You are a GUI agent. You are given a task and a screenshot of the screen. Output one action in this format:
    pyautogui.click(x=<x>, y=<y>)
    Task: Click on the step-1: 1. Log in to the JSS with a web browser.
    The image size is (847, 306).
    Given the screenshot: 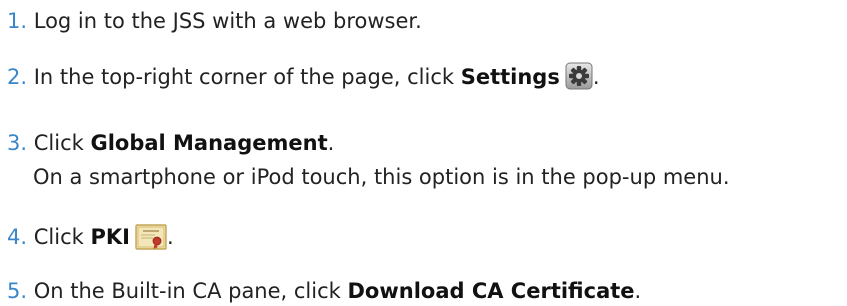 What is the action you would take?
    pyautogui.click(x=214, y=21)
    